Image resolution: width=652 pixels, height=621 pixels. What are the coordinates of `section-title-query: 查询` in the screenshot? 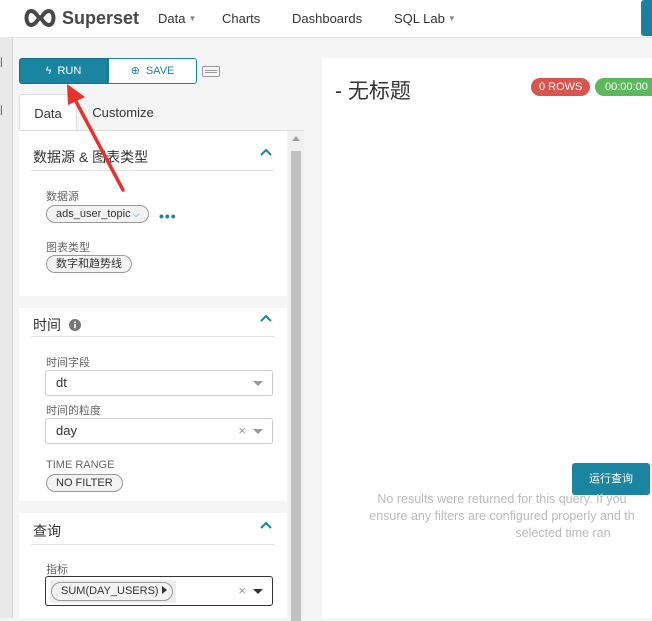 It's located at (47, 531).